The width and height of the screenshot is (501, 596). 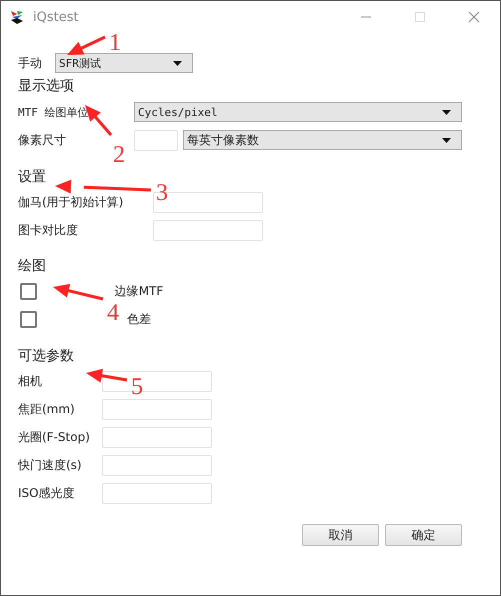 I want to click on field-label: 伽马(用于初始计算), so click(x=71, y=202).